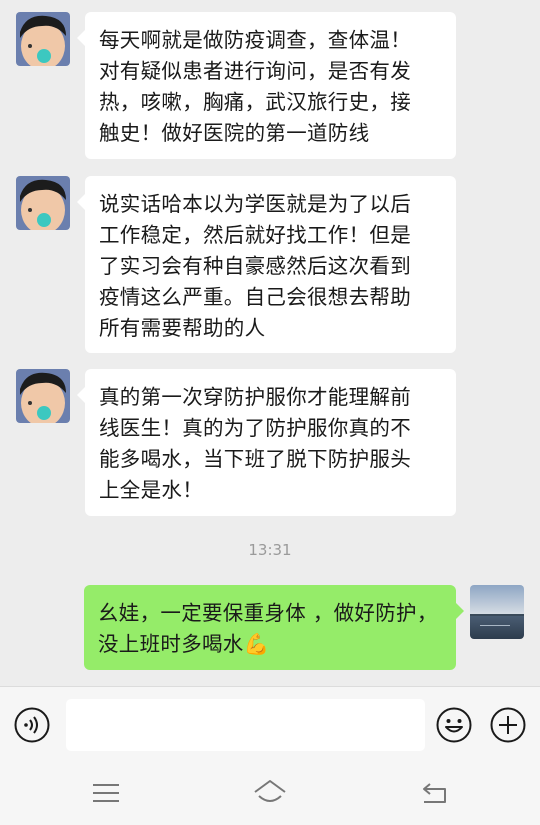  I want to click on plus-icon, so click(508, 725).